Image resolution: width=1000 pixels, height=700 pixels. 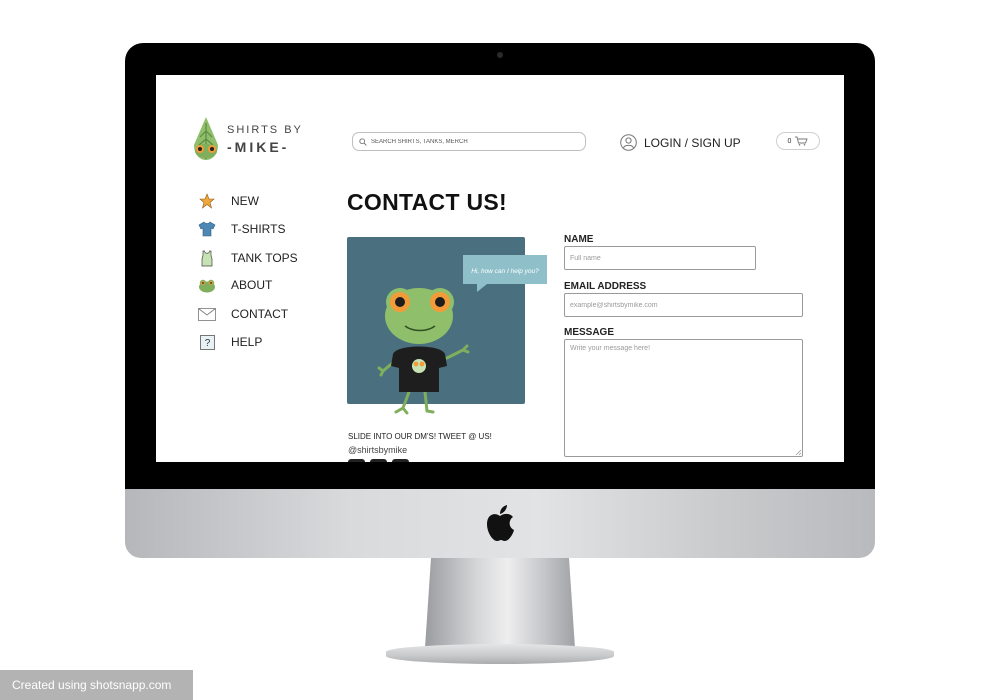 I want to click on twitter-icon, so click(x=378, y=460).